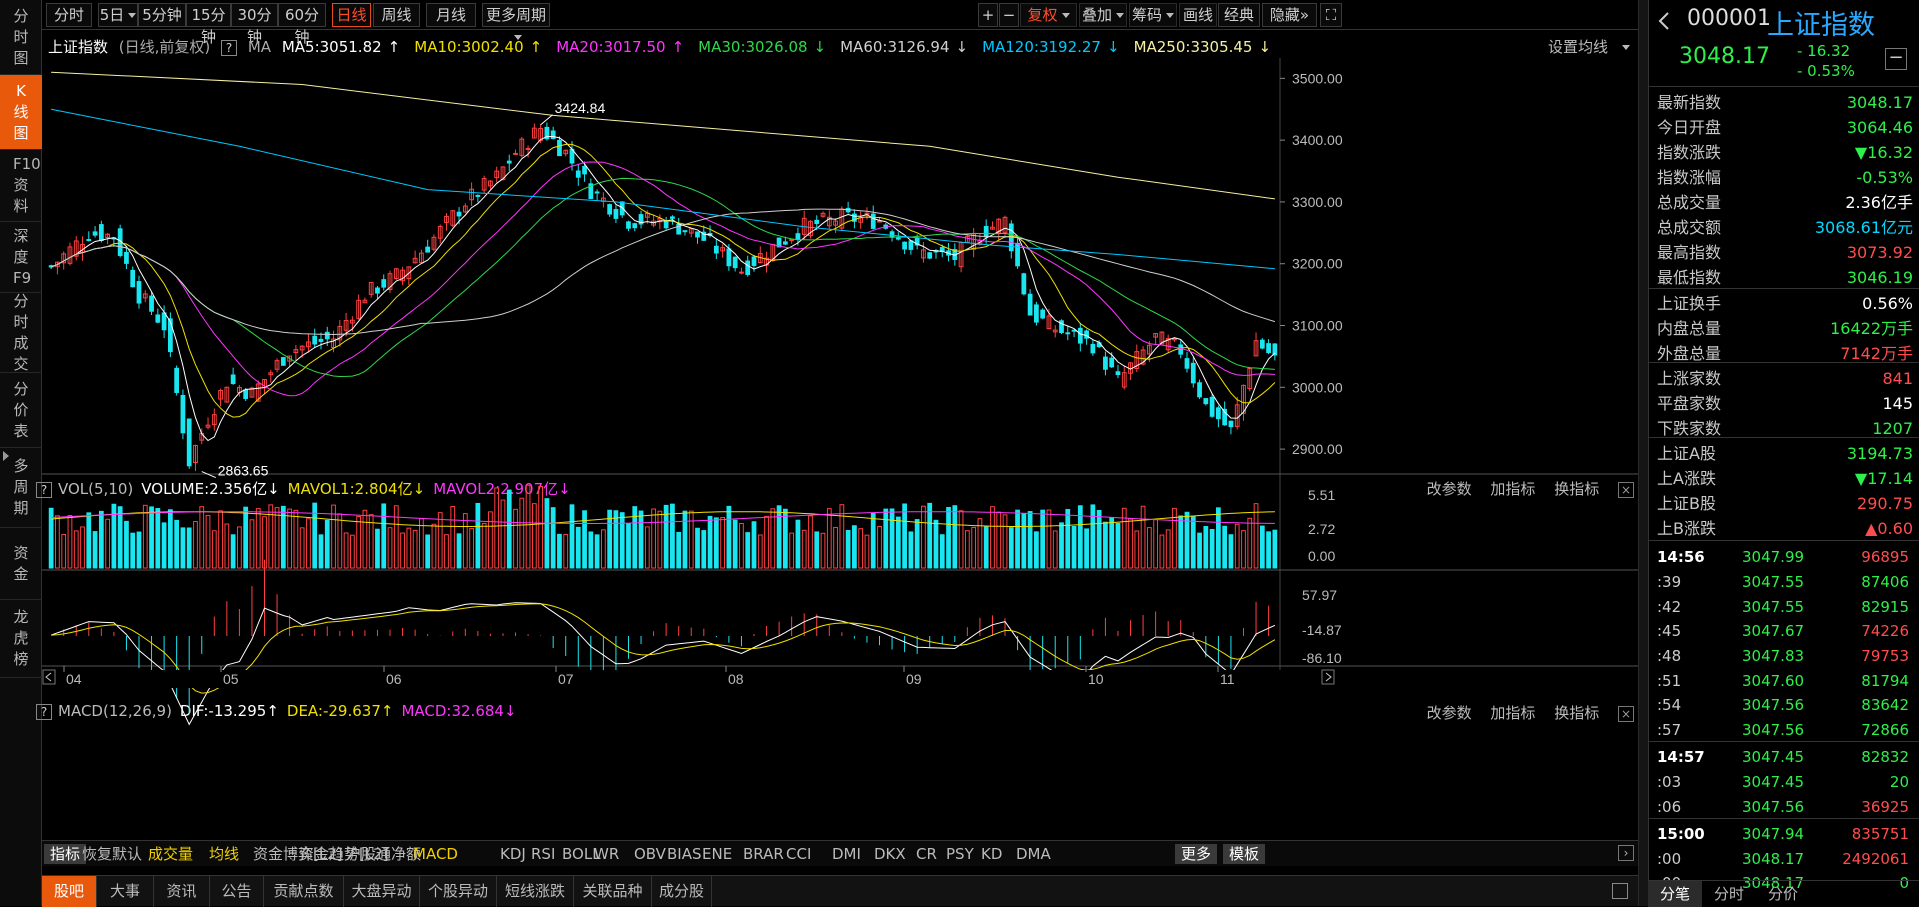  I want to click on bottom-tab-4: 贡献点数, so click(304, 891).